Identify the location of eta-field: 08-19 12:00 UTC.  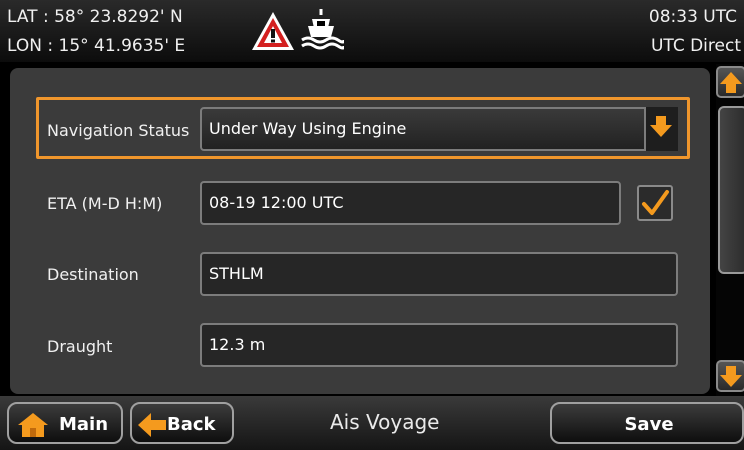
(410, 203).